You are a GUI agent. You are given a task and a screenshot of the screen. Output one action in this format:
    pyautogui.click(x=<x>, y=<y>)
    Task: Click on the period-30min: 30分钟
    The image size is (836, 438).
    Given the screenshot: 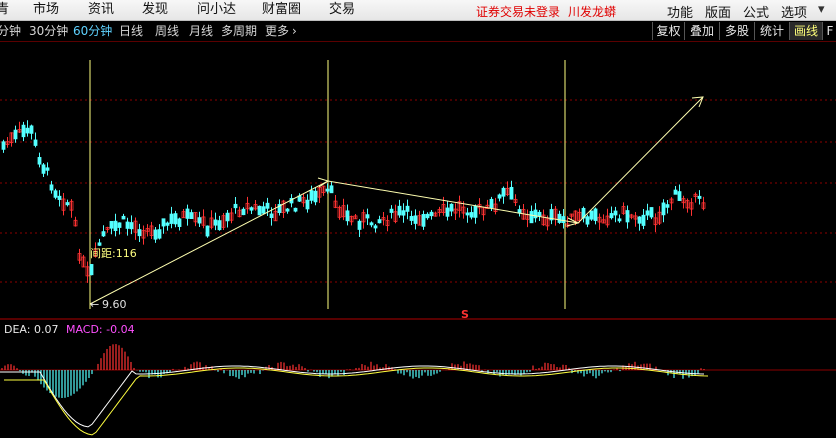 What is the action you would take?
    pyautogui.click(x=48, y=31)
    